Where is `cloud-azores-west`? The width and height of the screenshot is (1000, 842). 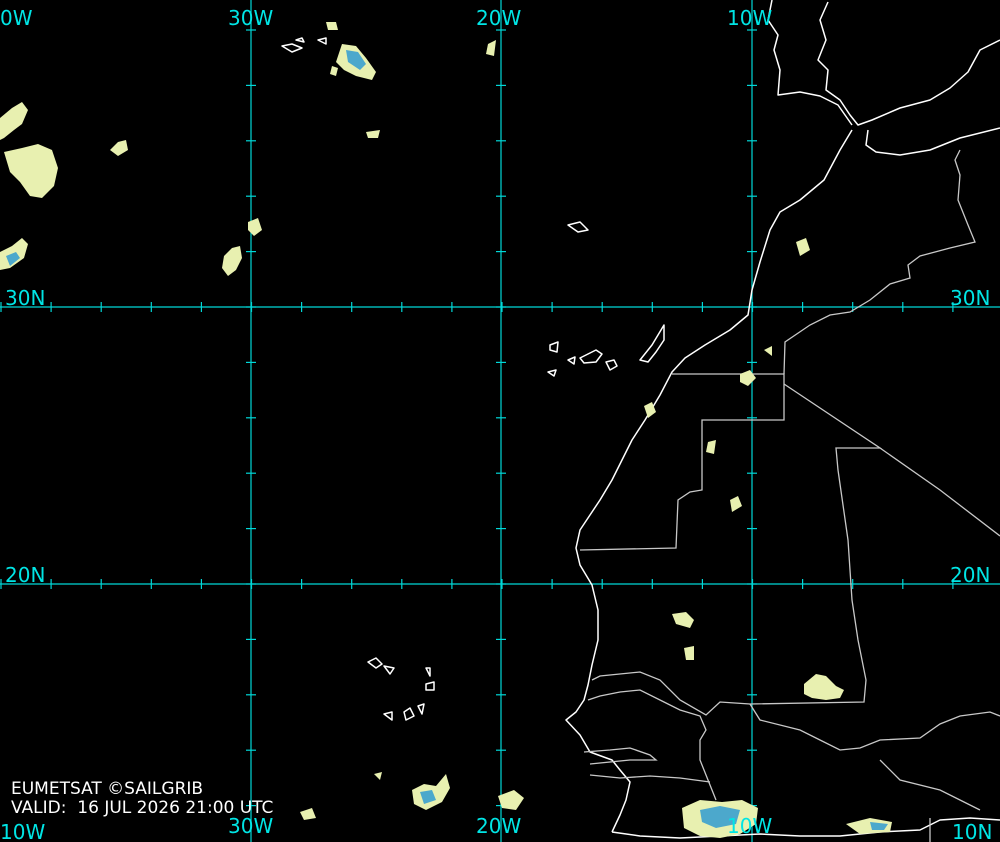
cloud-azores-west is located at coordinates (334, 71).